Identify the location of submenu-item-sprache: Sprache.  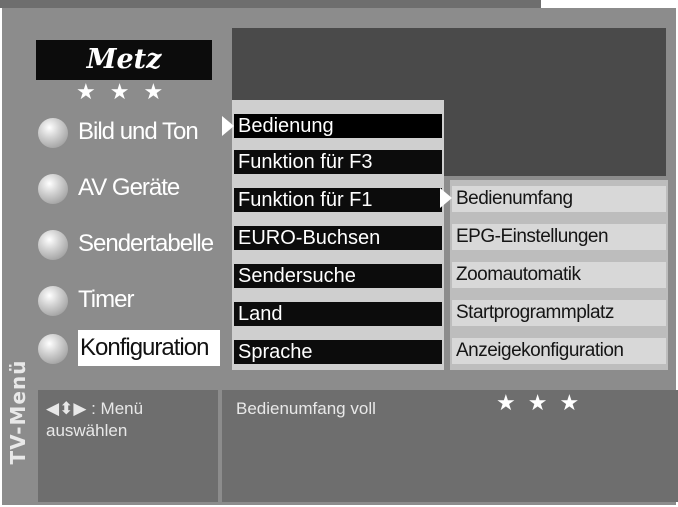
(338, 352).